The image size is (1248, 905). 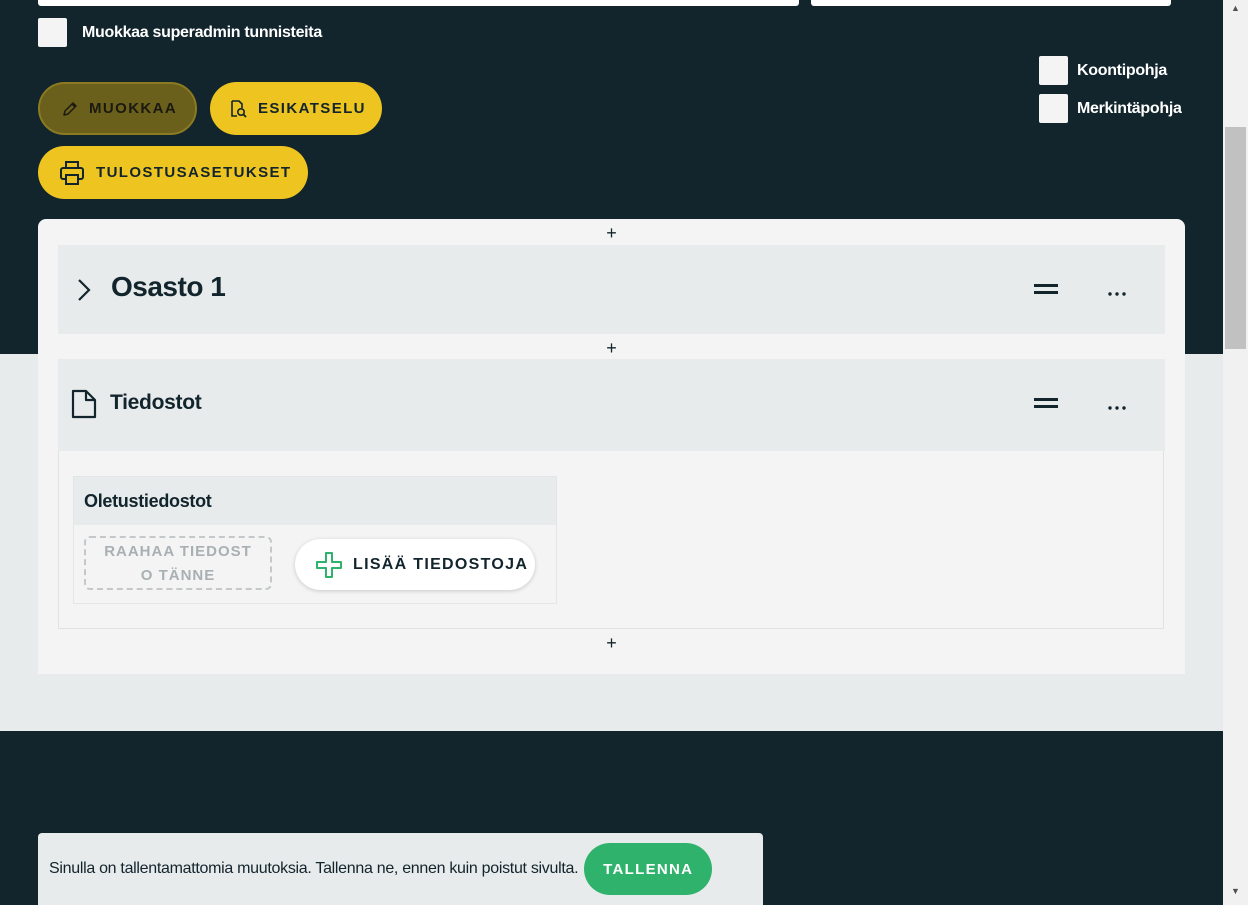 I want to click on edit-button-label: MUOKKAA, so click(x=133, y=108).